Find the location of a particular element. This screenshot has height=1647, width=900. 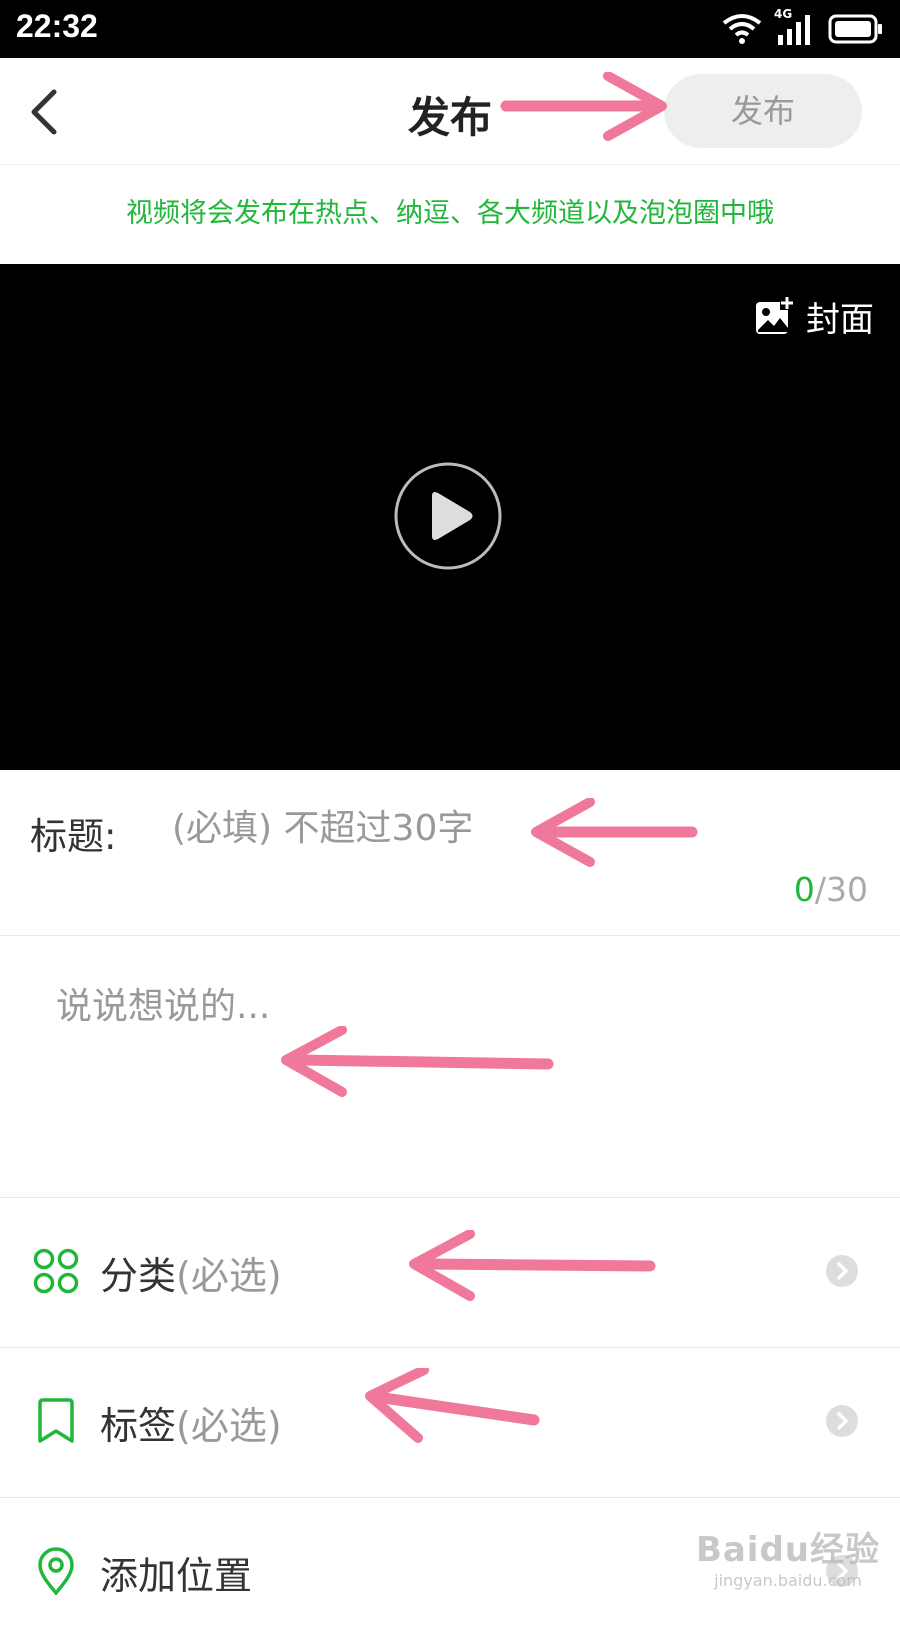

category-label: 分类(必选) is located at coordinates (191, 1272).